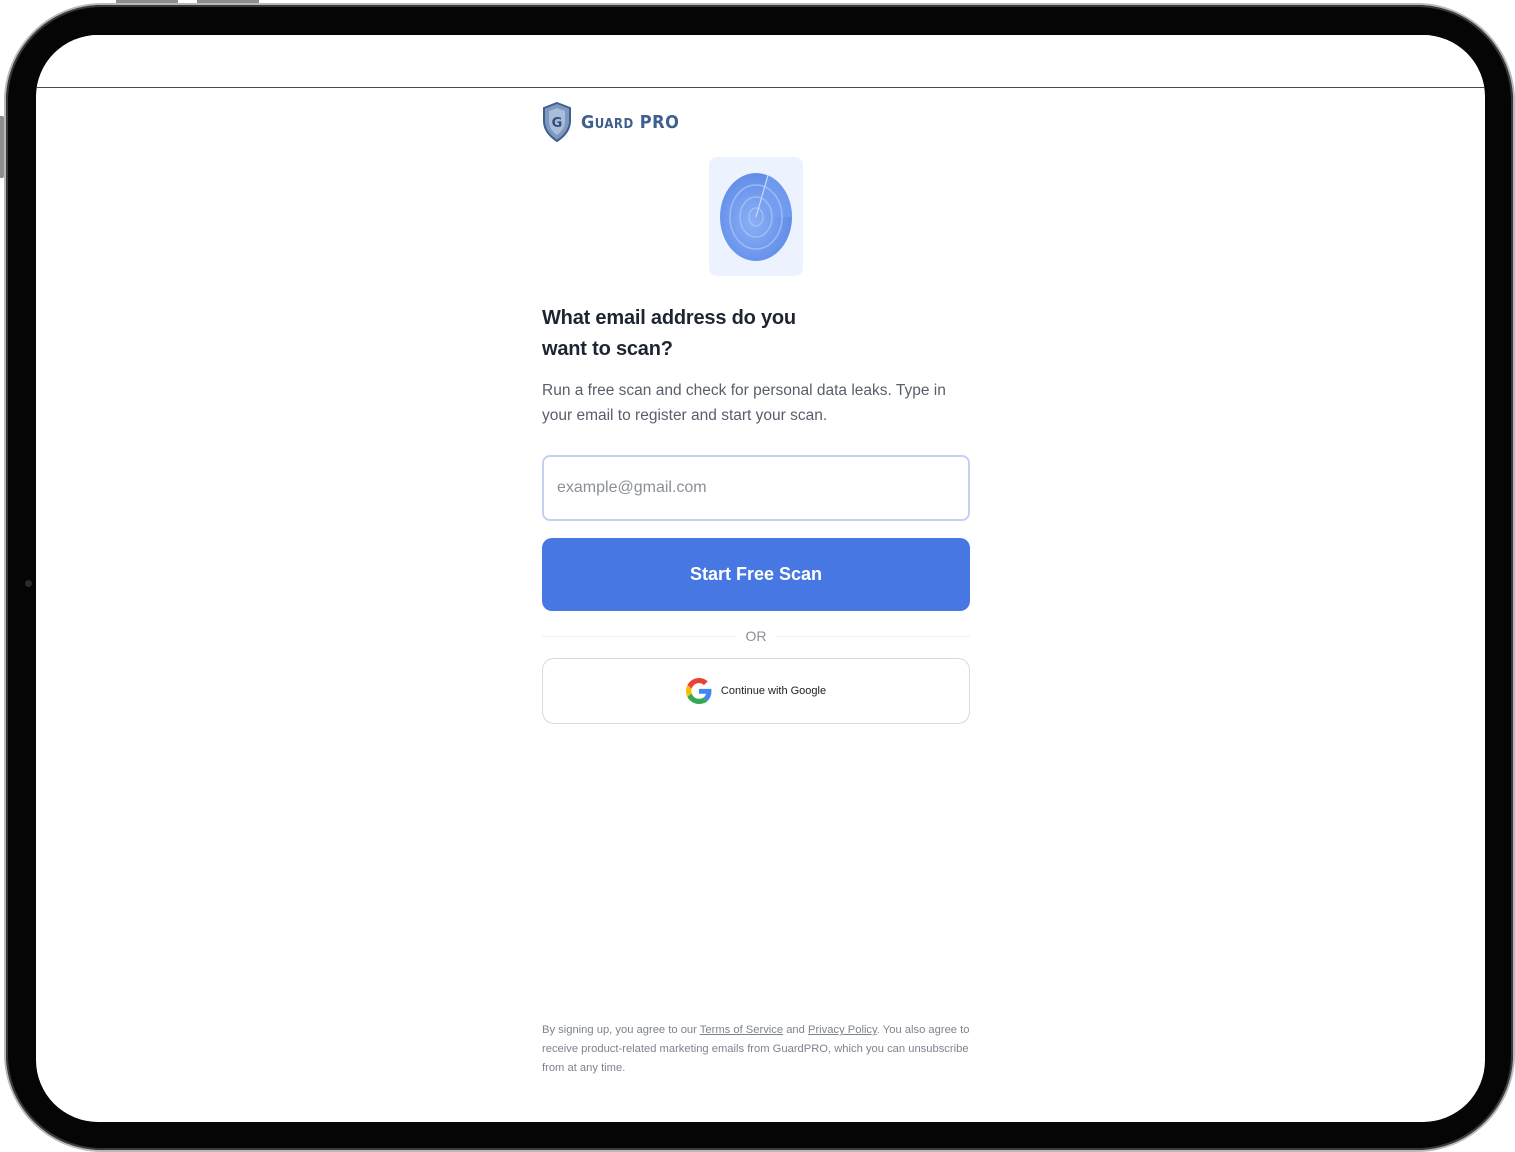 The width and height of the screenshot is (1515, 1152). I want to click on or-label: OR, so click(756, 636).